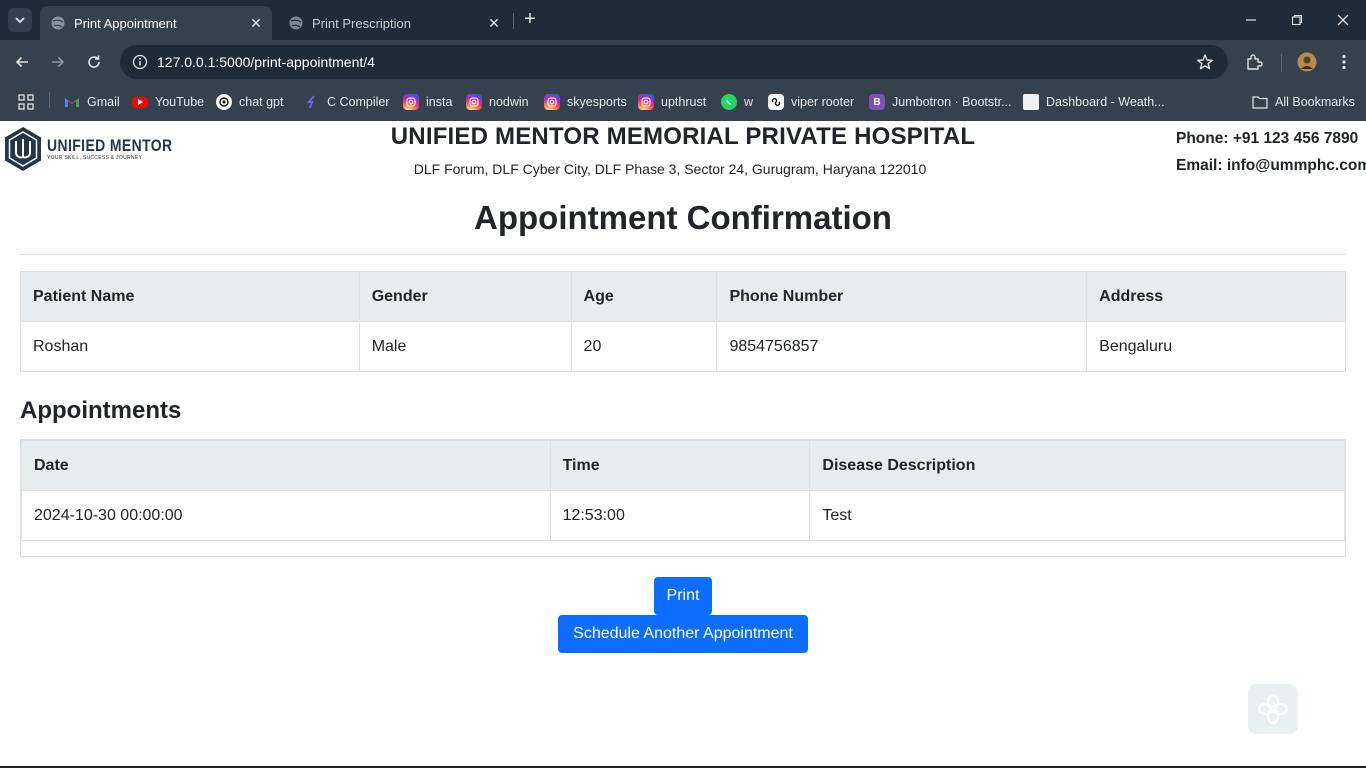 The height and width of the screenshot is (768, 1366). I want to click on table-row: 2024-10-30 00:00:00 12:53:00 Test, so click(683, 515).